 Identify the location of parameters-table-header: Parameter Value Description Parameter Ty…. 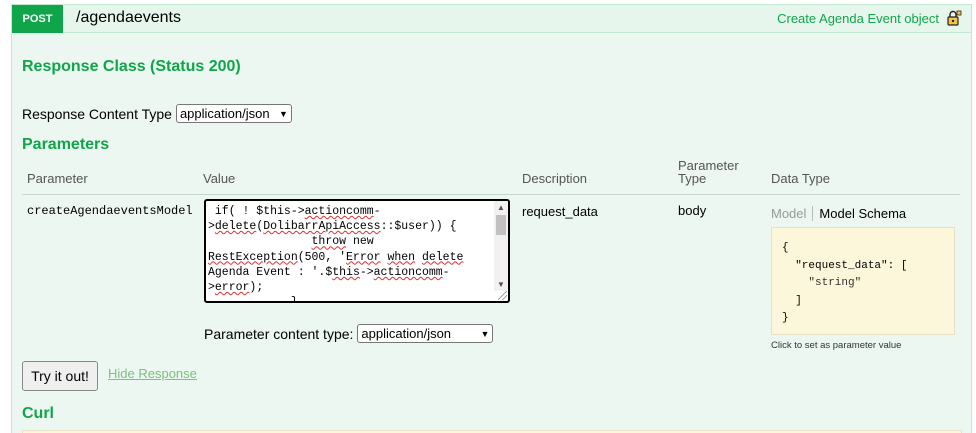
(491, 177).